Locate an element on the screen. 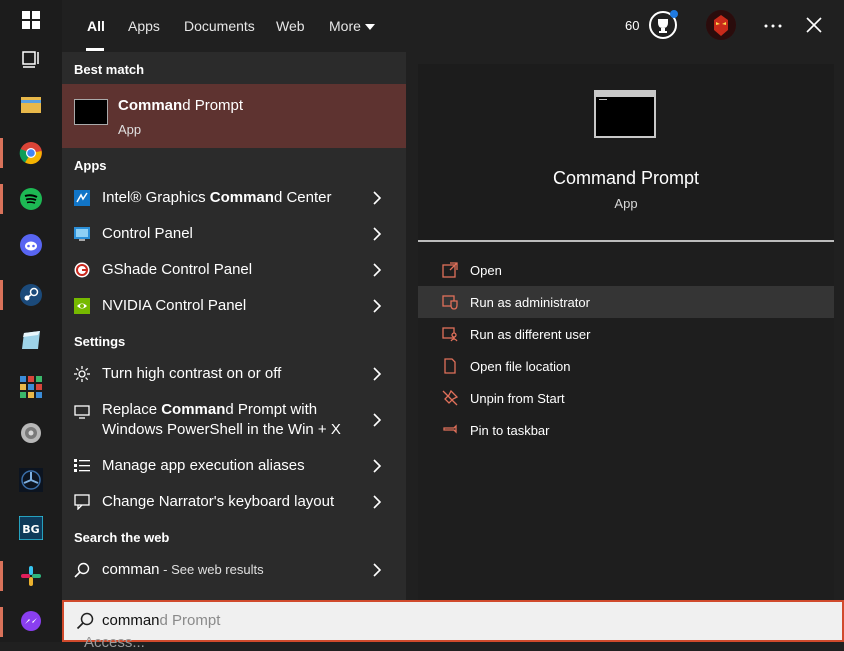  taskbar: BG is located at coordinates (31, 321).